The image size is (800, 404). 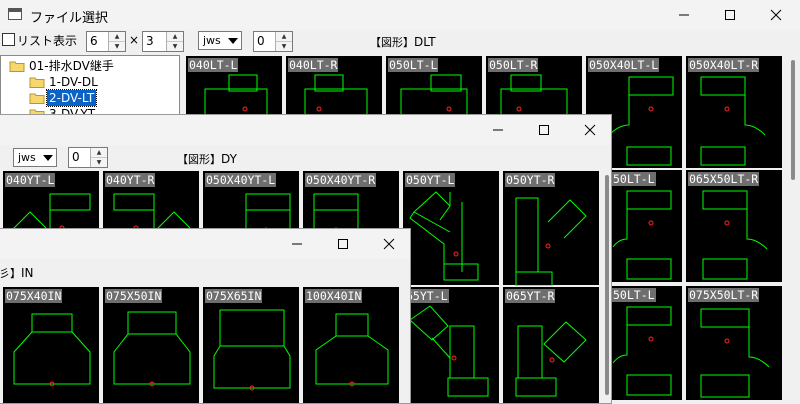 I want to click on folder-open-icon, so click(x=37, y=98).